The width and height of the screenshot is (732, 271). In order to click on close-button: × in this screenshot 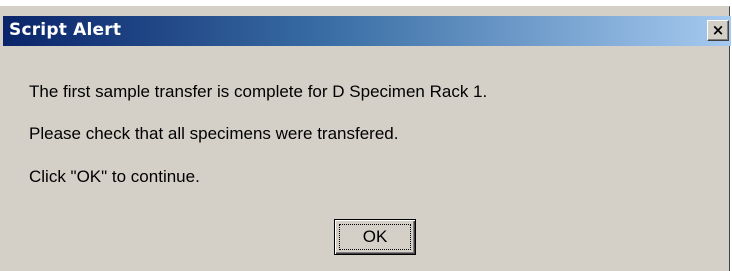, I will do `click(718, 30)`.